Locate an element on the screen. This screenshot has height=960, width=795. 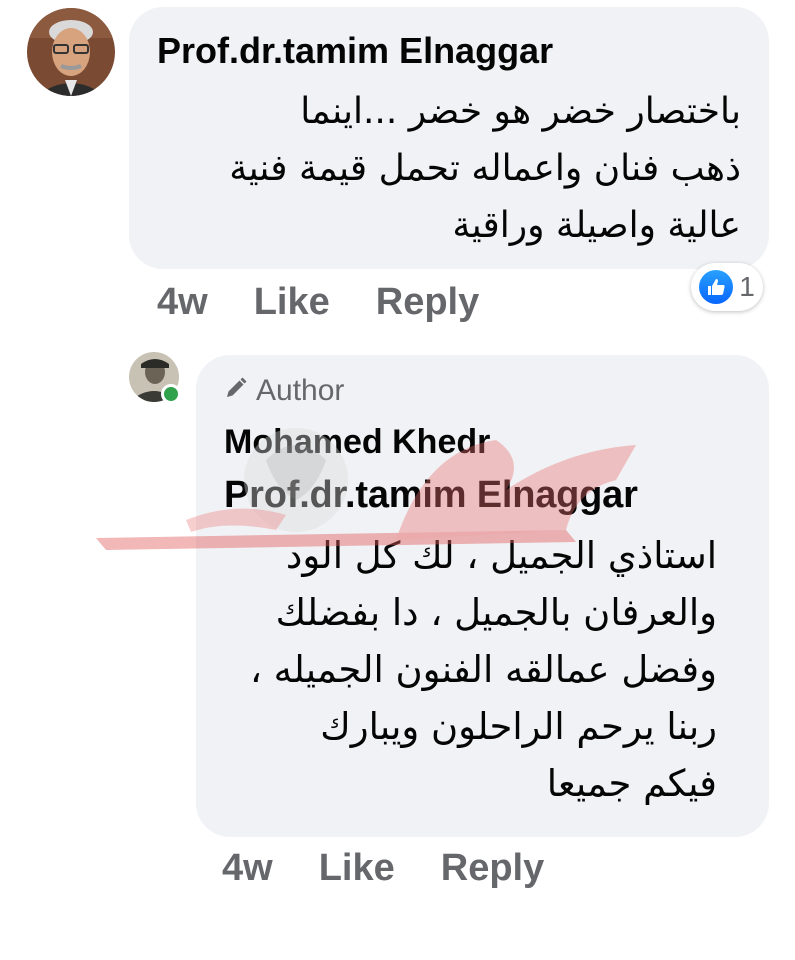
reply-text-line: ربنا يرحم الراحلون ويبارك is located at coordinates (518, 726).